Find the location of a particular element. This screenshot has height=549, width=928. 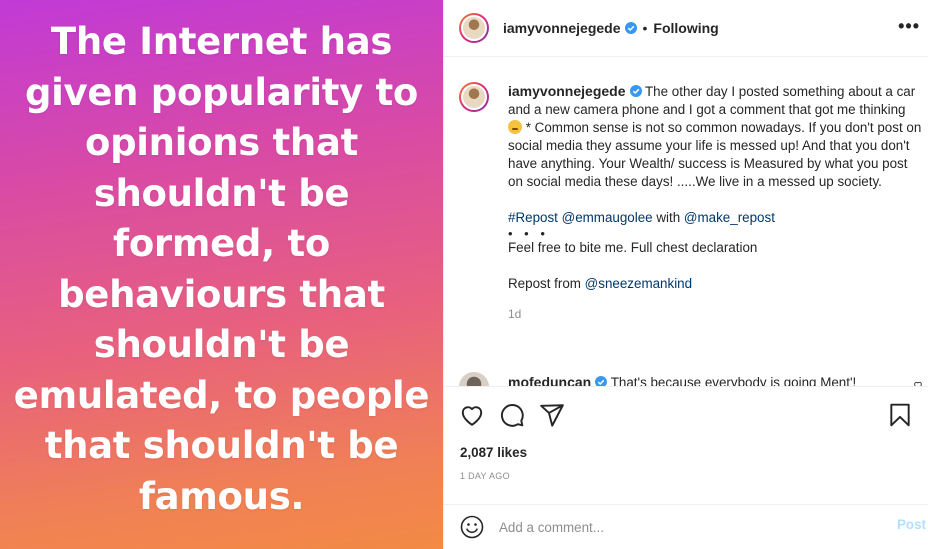

post-header: iamyvonnejegede • Following ••• is located at coordinates (686, 28).